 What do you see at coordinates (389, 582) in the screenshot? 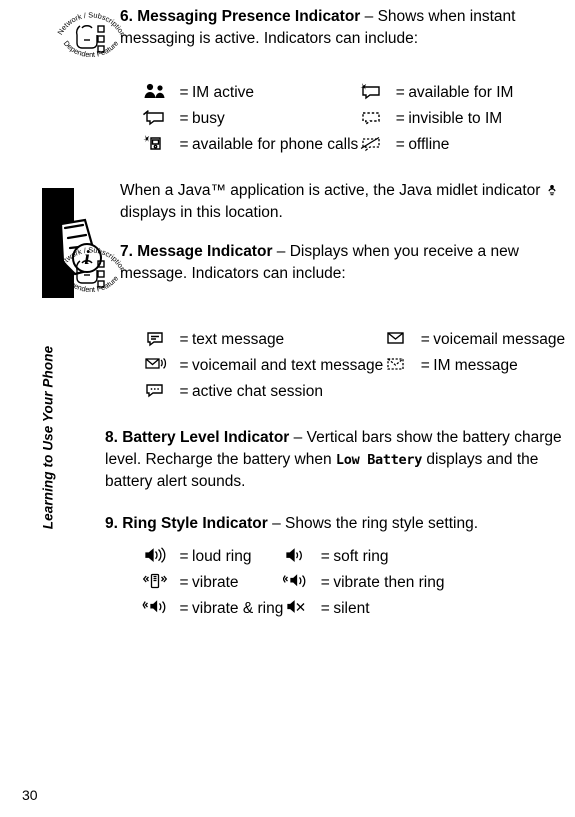
I see `vibrate-then-ring-label: vibrate then ring` at bounding box center [389, 582].